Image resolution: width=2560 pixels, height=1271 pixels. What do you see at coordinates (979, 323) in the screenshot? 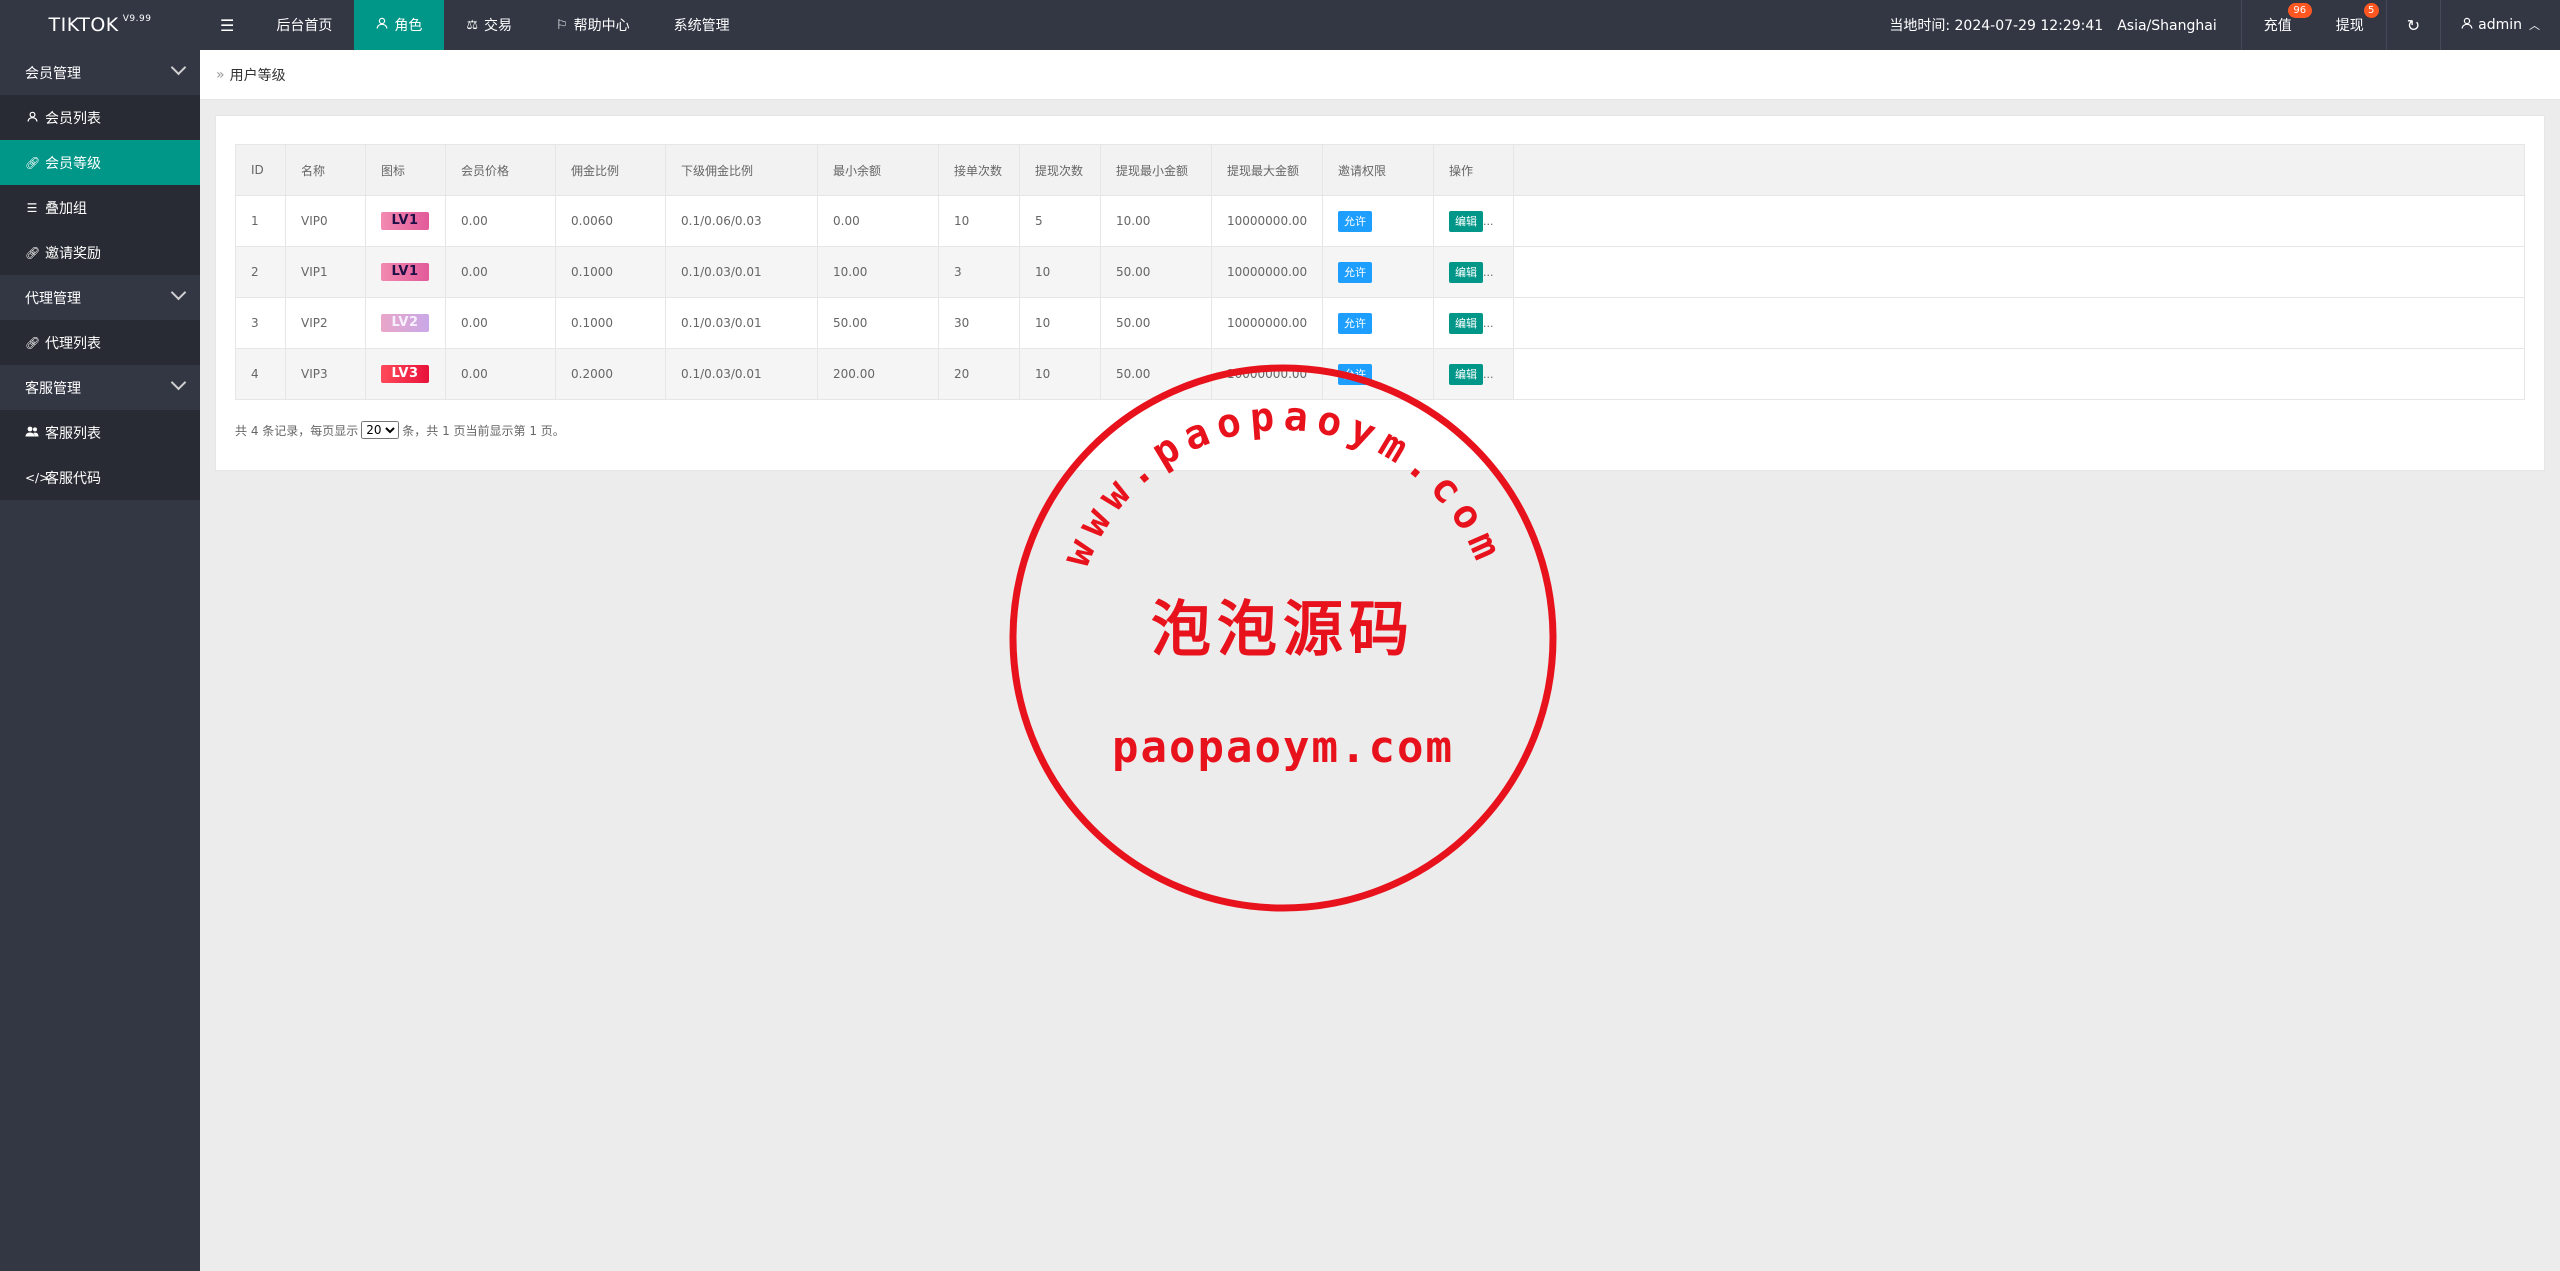
I see `cell-orders: 30` at bounding box center [979, 323].